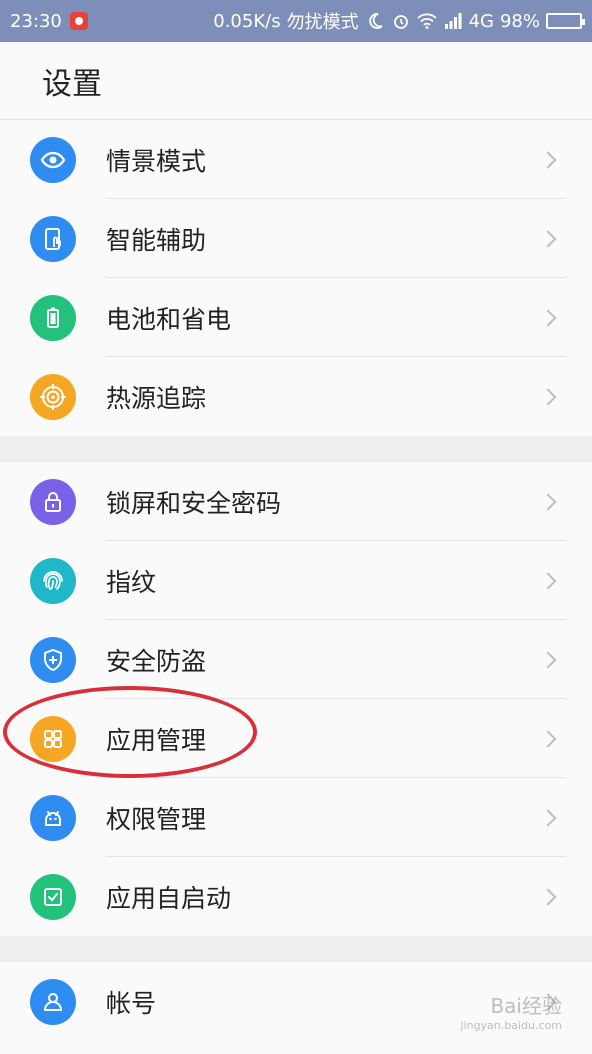  What do you see at coordinates (296, 738) in the screenshot?
I see `settings-item-app-management: 应用管理` at bounding box center [296, 738].